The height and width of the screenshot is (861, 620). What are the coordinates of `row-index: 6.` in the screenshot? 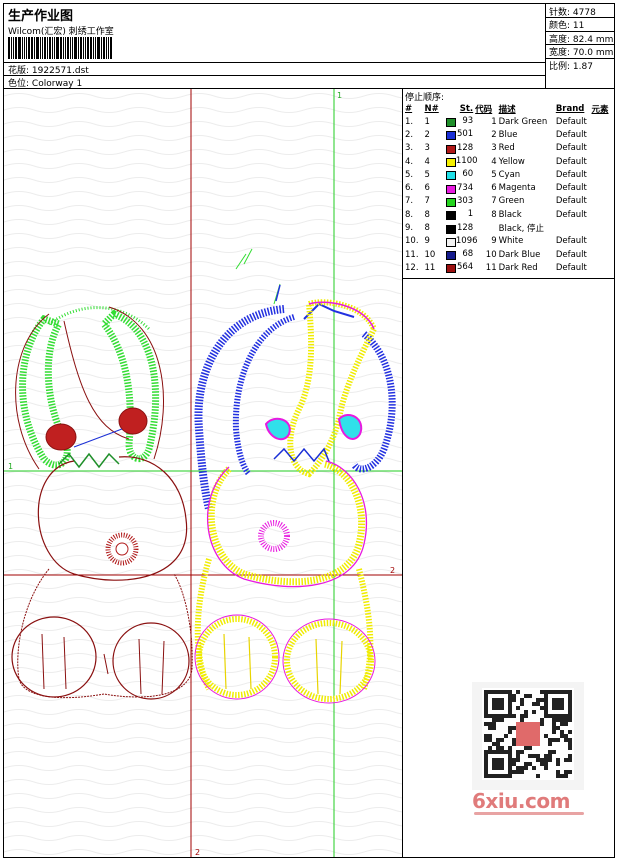 It's located at (409, 188).